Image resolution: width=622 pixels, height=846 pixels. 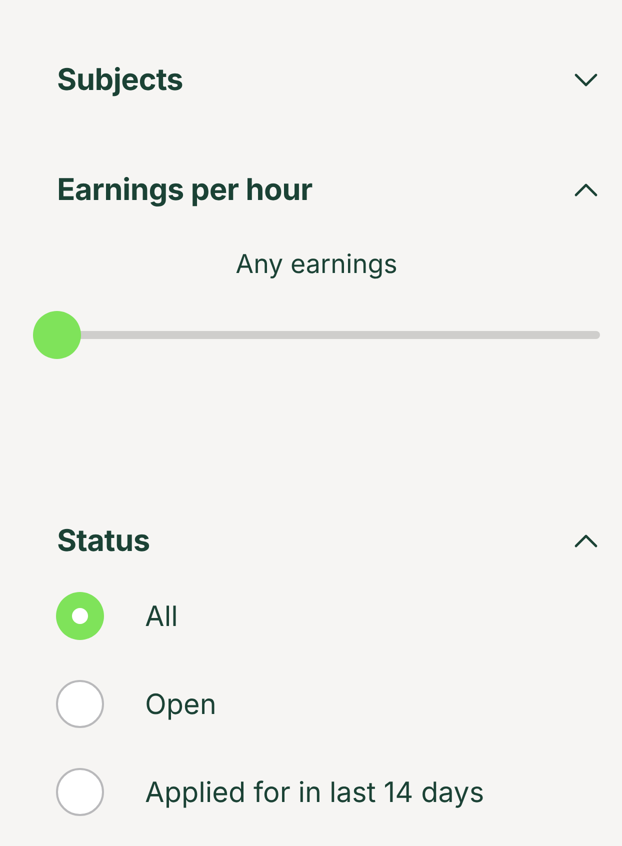 What do you see at coordinates (184, 190) in the screenshot?
I see `section-heading: Earnings per hour` at bounding box center [184, 190].